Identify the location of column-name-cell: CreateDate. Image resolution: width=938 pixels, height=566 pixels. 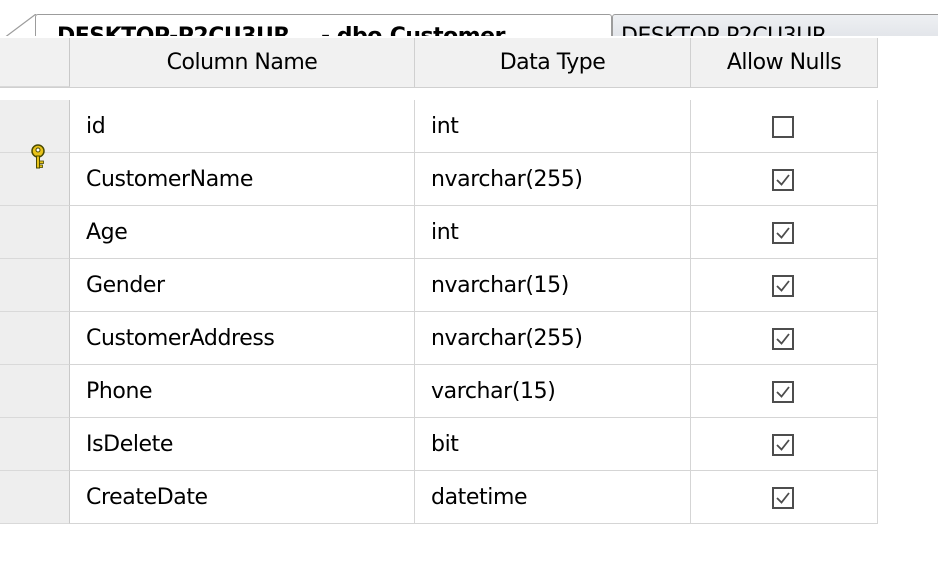
(242, 497).